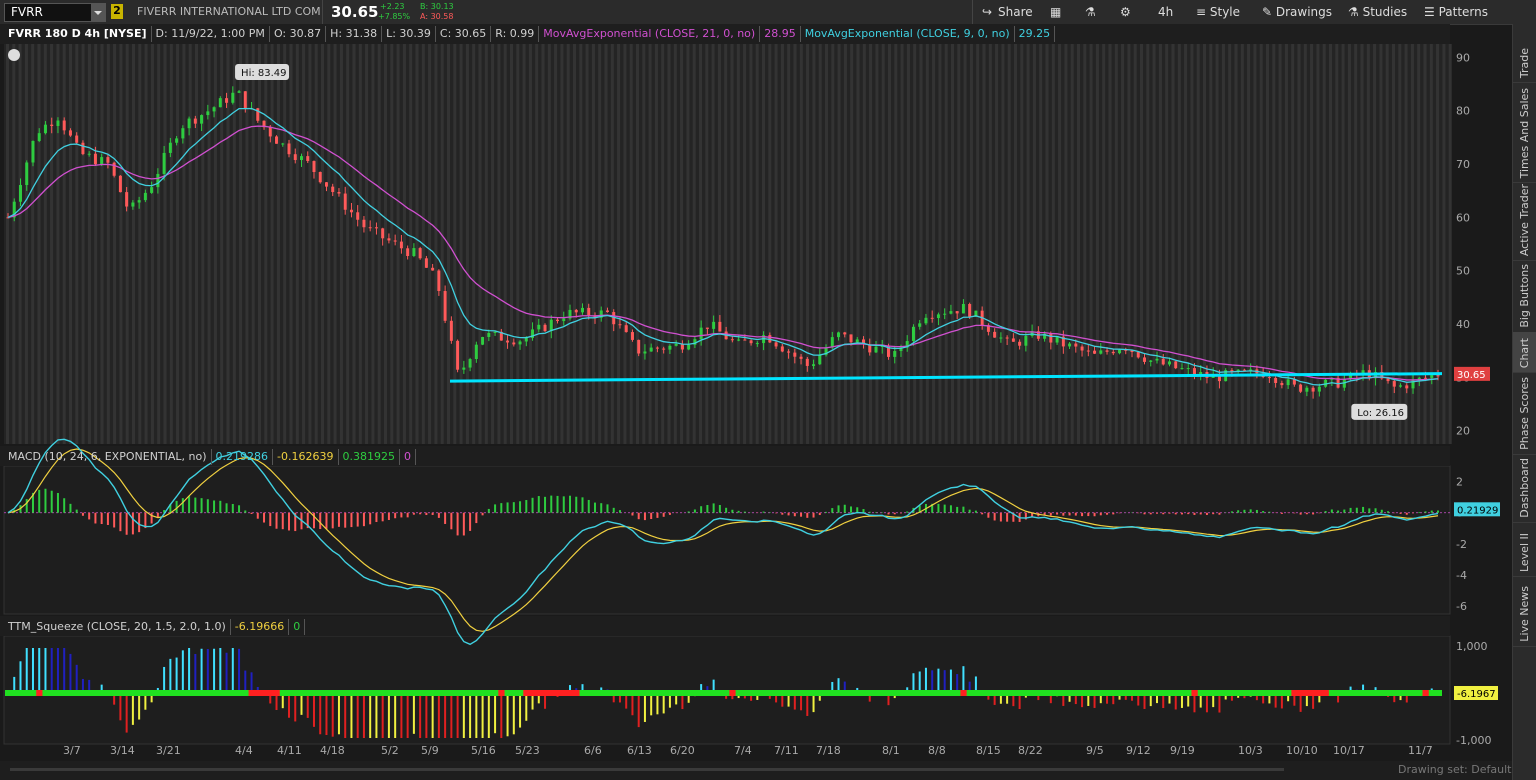 The image size is (1536, 780). Describe the element at coordinates (117, 627) in the screenshot. I see `ttm-label: TTM_Squeeze (CLOSE, 20, 1.5, 2.0, 1.0)` at that location.